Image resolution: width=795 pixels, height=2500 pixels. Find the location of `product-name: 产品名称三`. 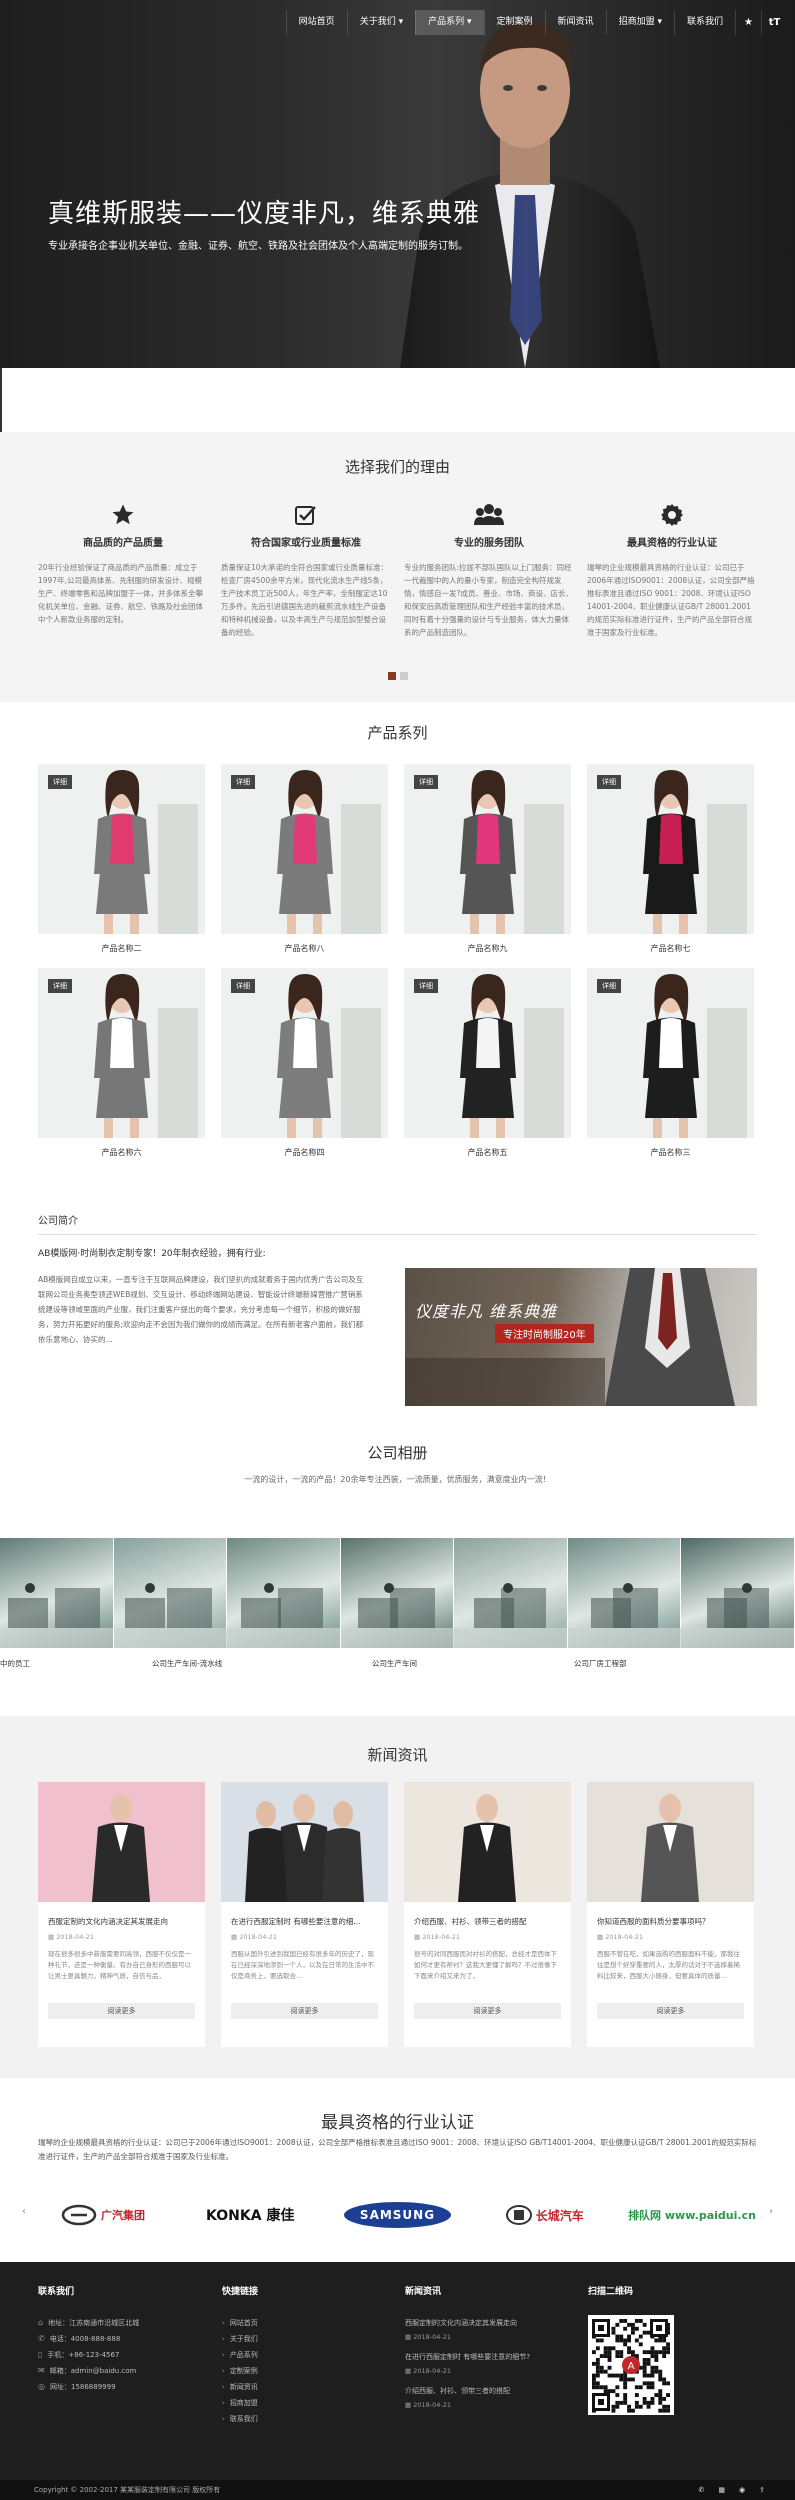

product-name: 产品名称三 is located at coordinates (670, 1152).